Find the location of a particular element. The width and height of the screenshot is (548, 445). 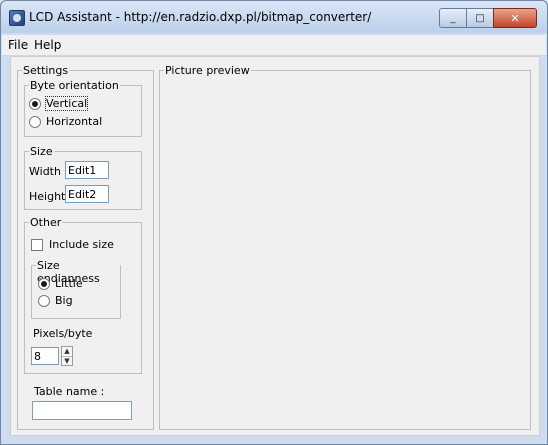

big-radio-option: Big is located at coordinates (55, 300).